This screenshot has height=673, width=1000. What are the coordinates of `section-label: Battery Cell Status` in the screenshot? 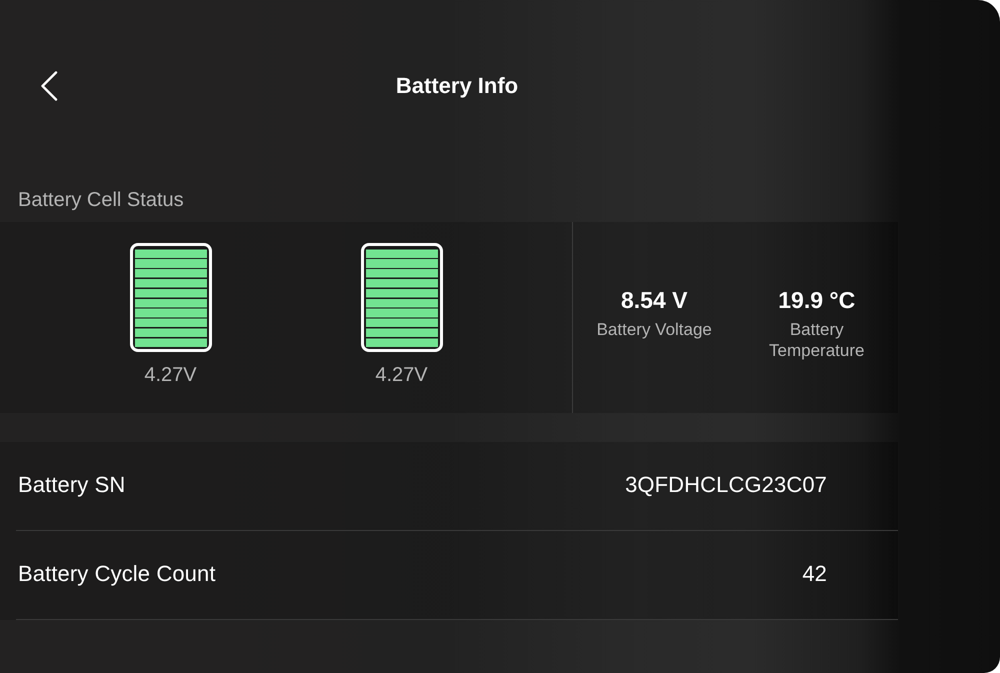 It's located at (101, 200).